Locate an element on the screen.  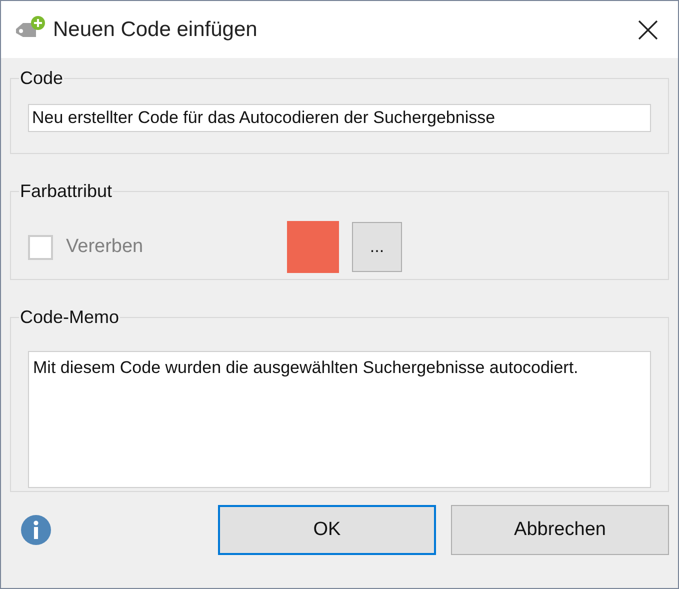
close-icon is located at coordinates (648, 30).